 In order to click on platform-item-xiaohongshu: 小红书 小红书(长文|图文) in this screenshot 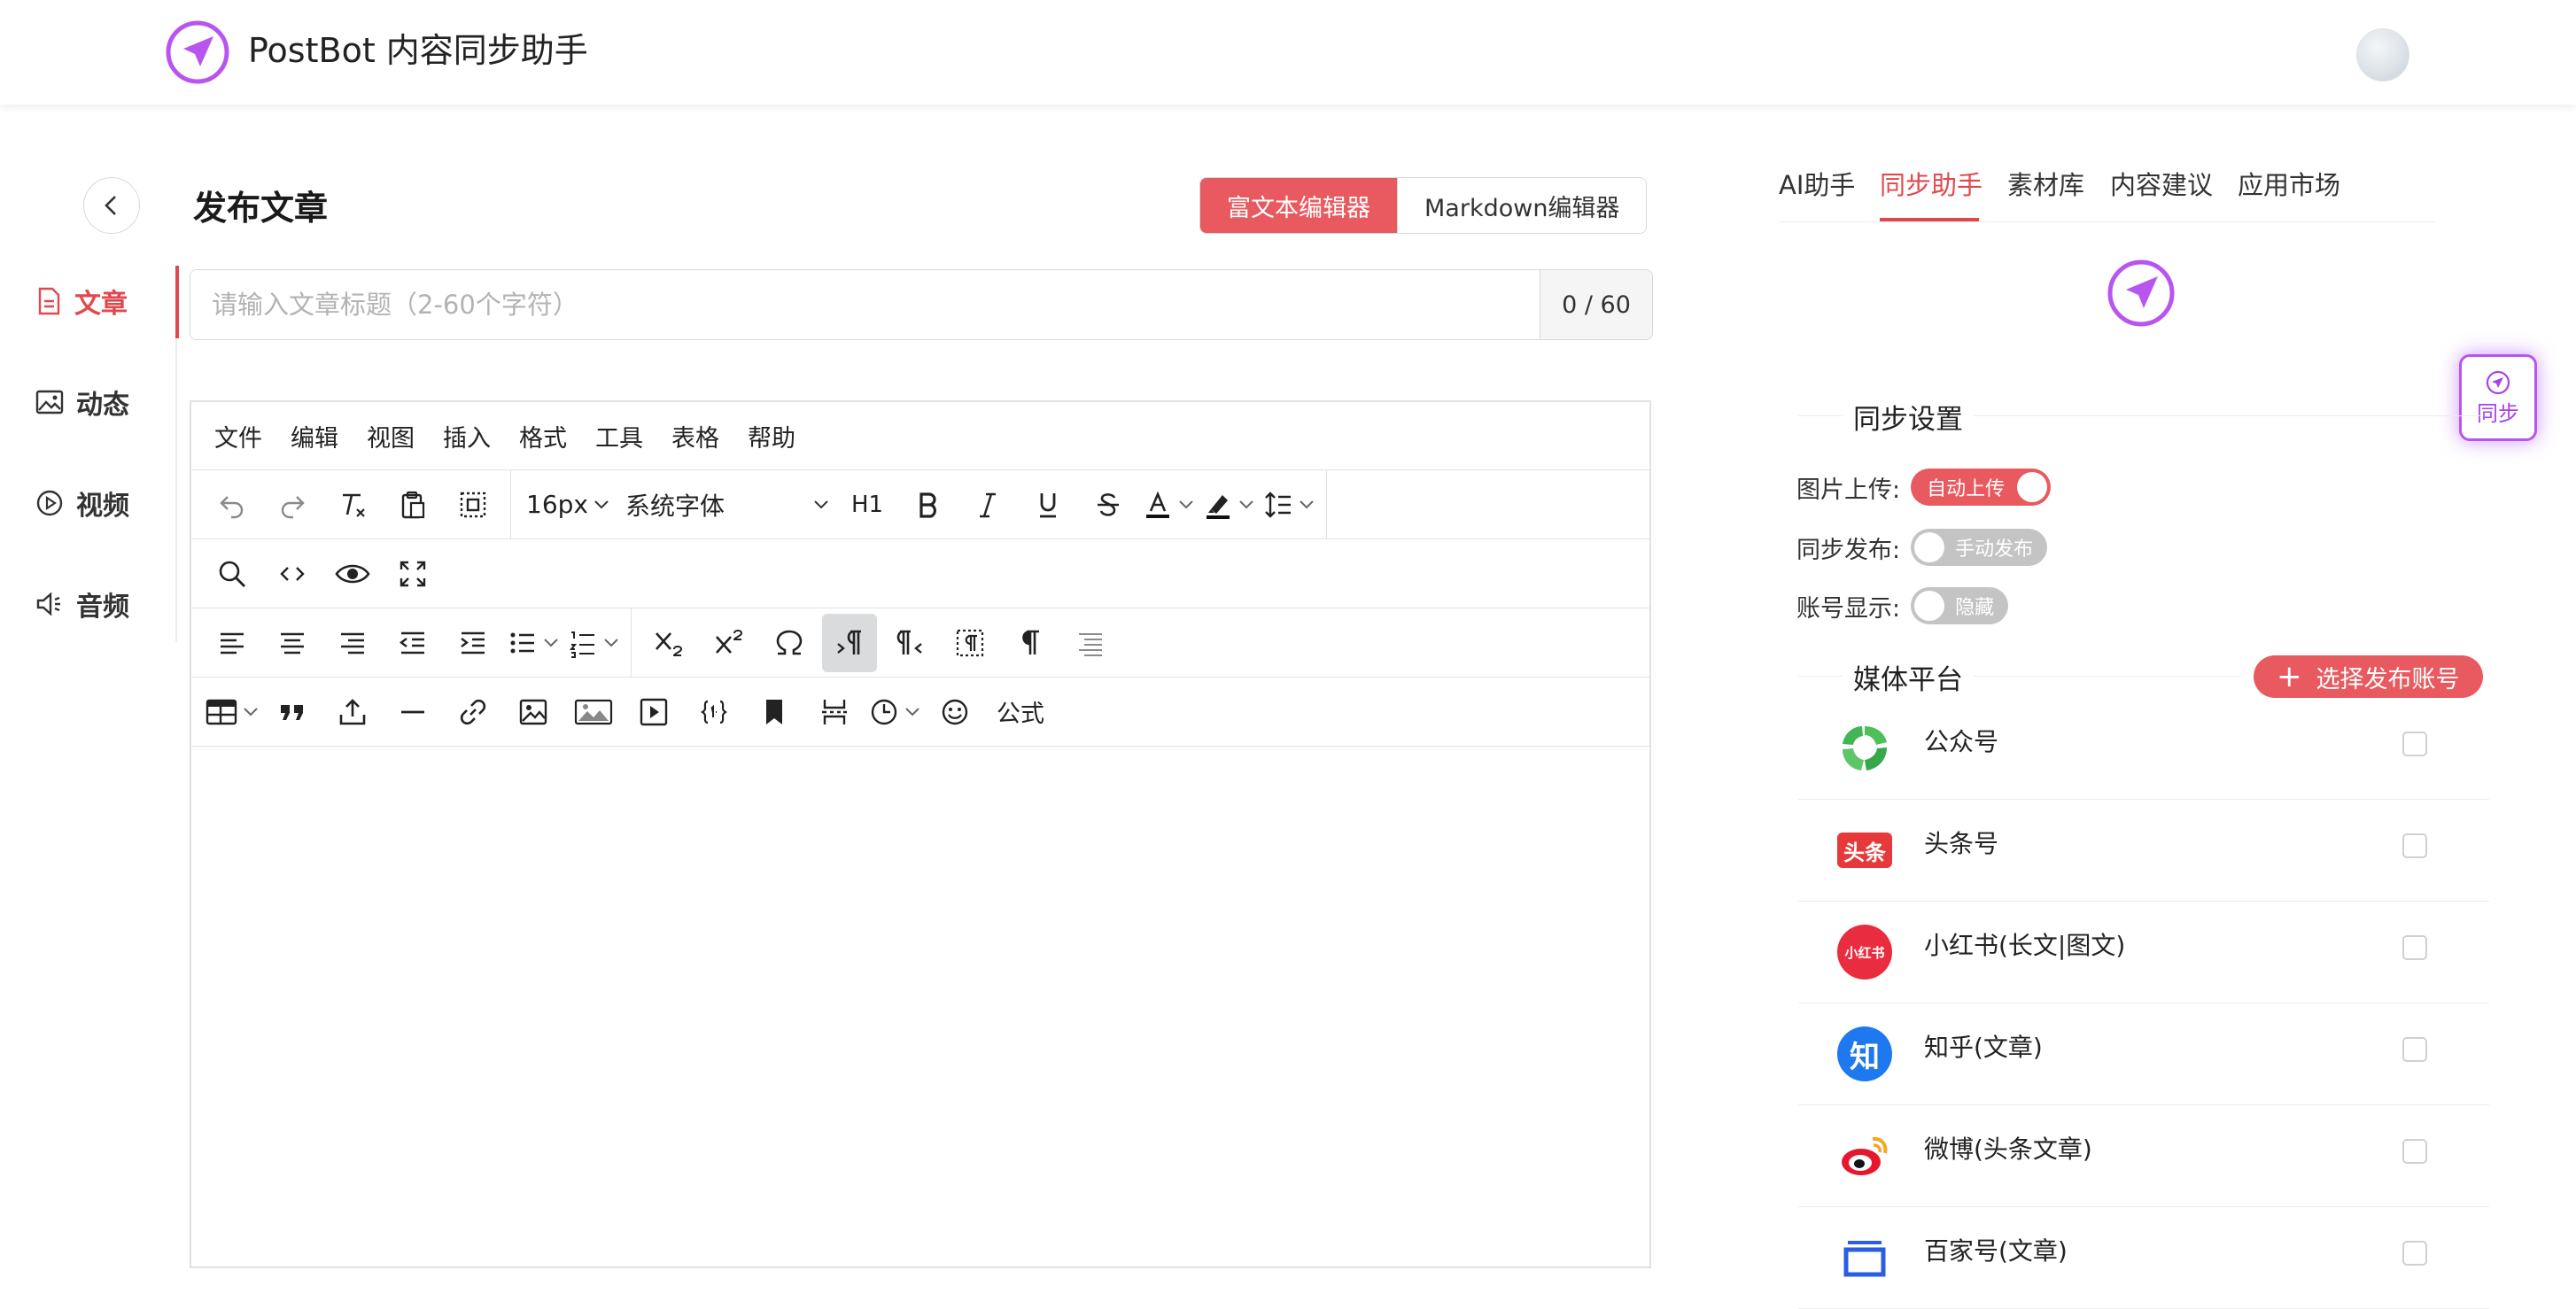, I will do `click(2143, 952)`.